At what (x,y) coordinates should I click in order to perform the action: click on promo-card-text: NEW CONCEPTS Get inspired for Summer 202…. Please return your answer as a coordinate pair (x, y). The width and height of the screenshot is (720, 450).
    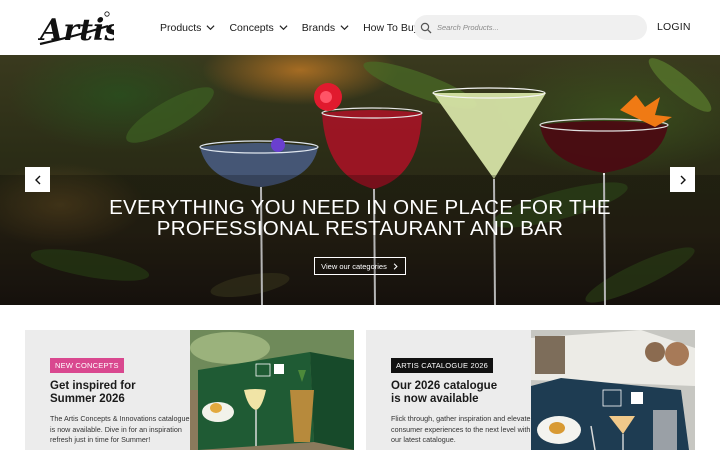
    Looking at the image, I should click on (120, 400).